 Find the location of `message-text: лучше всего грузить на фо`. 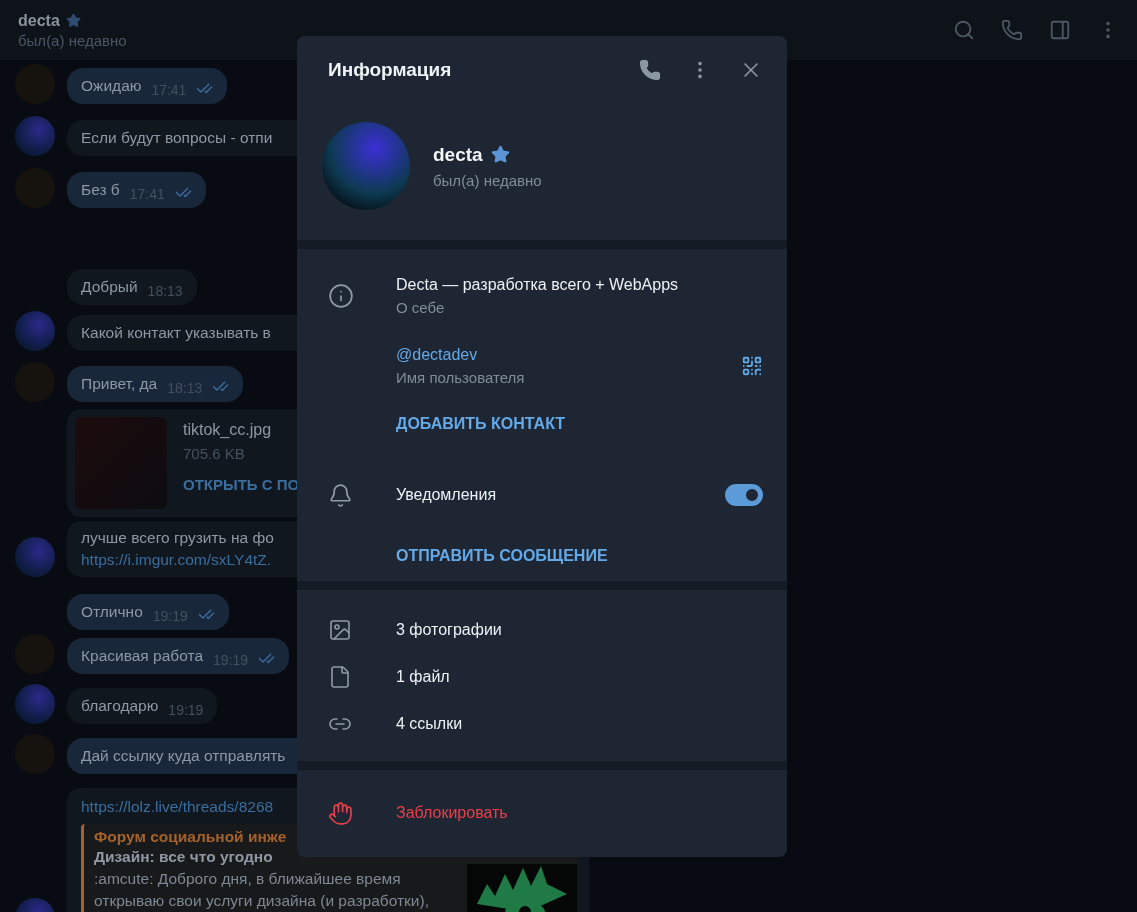

message-text: лучше всего грузить на фо is located at coordinates (178, 538).